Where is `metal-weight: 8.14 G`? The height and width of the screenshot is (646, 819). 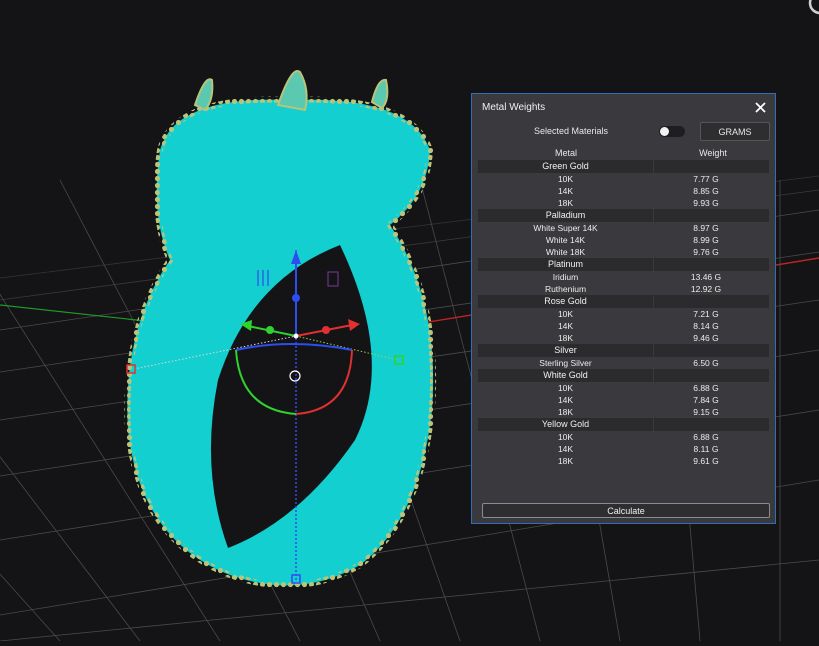
metal-weight: 8.14 G is located at coordinates (706, 326).